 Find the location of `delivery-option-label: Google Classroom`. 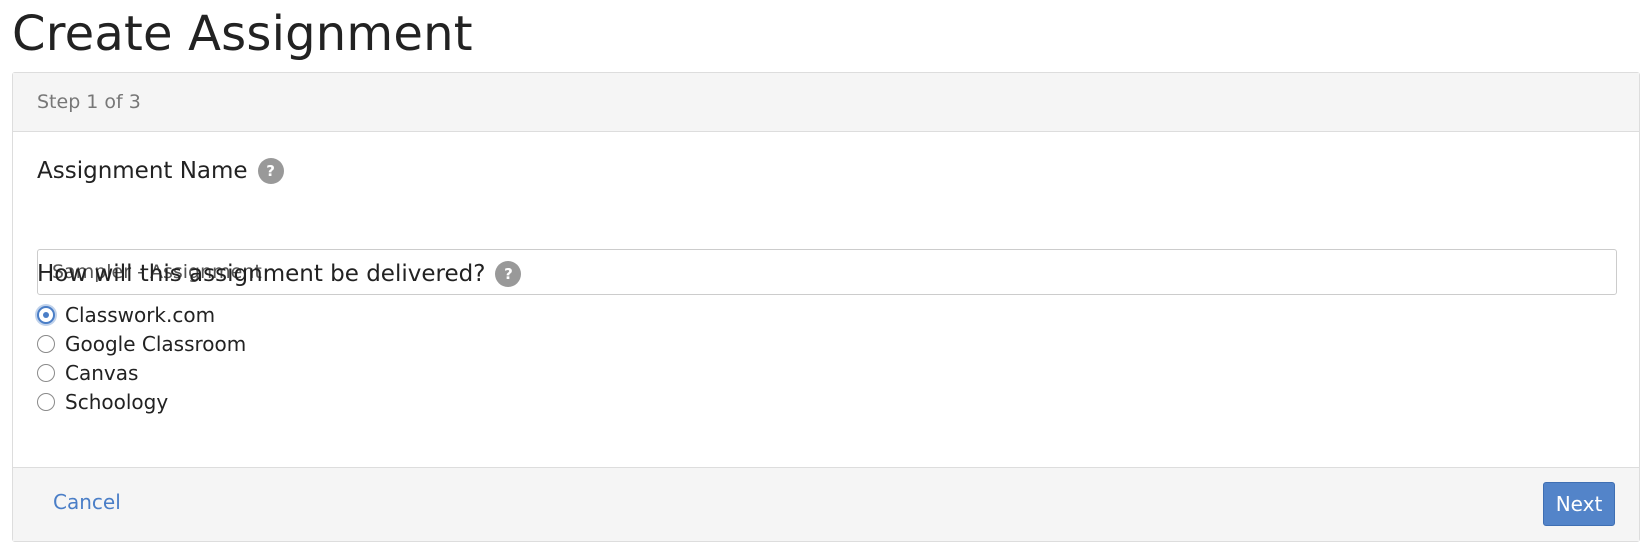

delivery-option-label: Google Classroom is located at coordinates (156, 343).